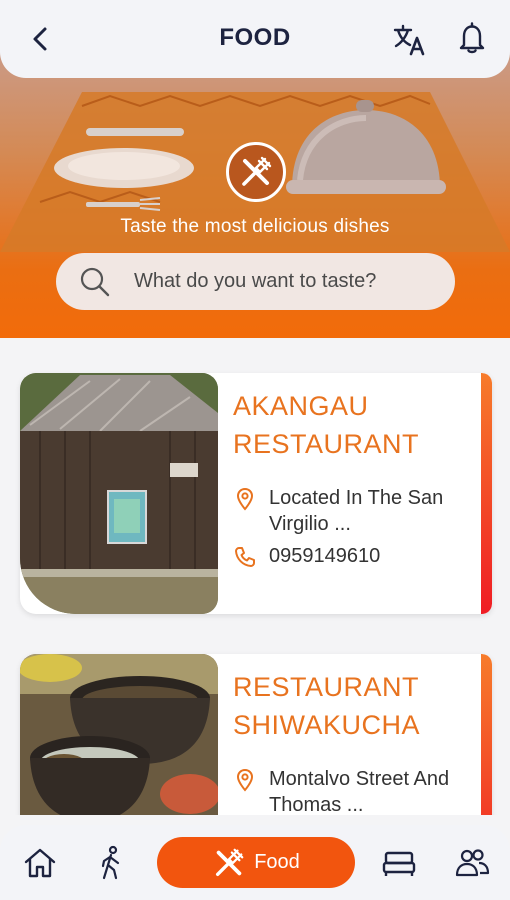 This screenshot has width=510, height=900. Describe the element at coordinates (472, 863) in the screenshot. I see `people-icon` at that location.